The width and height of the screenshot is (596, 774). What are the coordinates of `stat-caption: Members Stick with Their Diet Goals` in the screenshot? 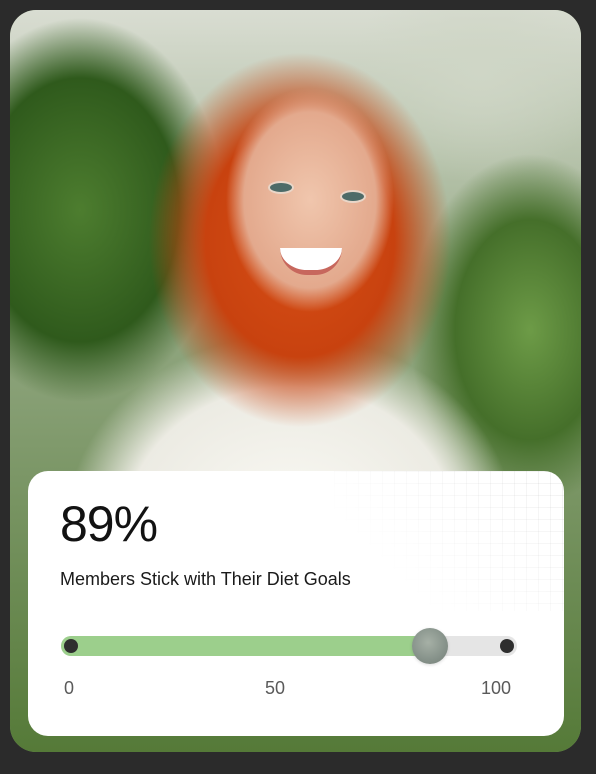 It's located at (205, 579).